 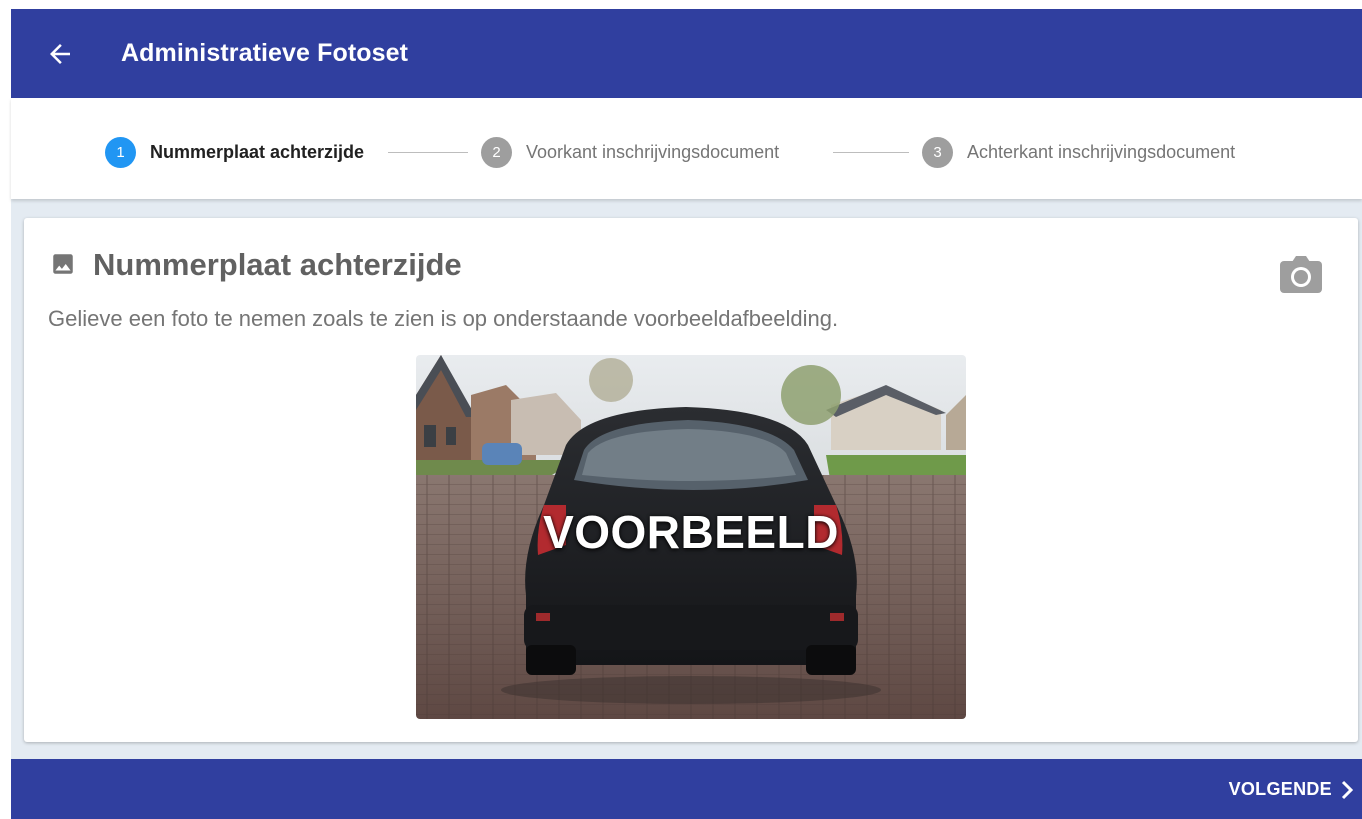 What do you see at coordinates (277, 264) in the screenshot?
I see `card-title: Nummerplaat achterzijde` at bounding box center [277, 264].